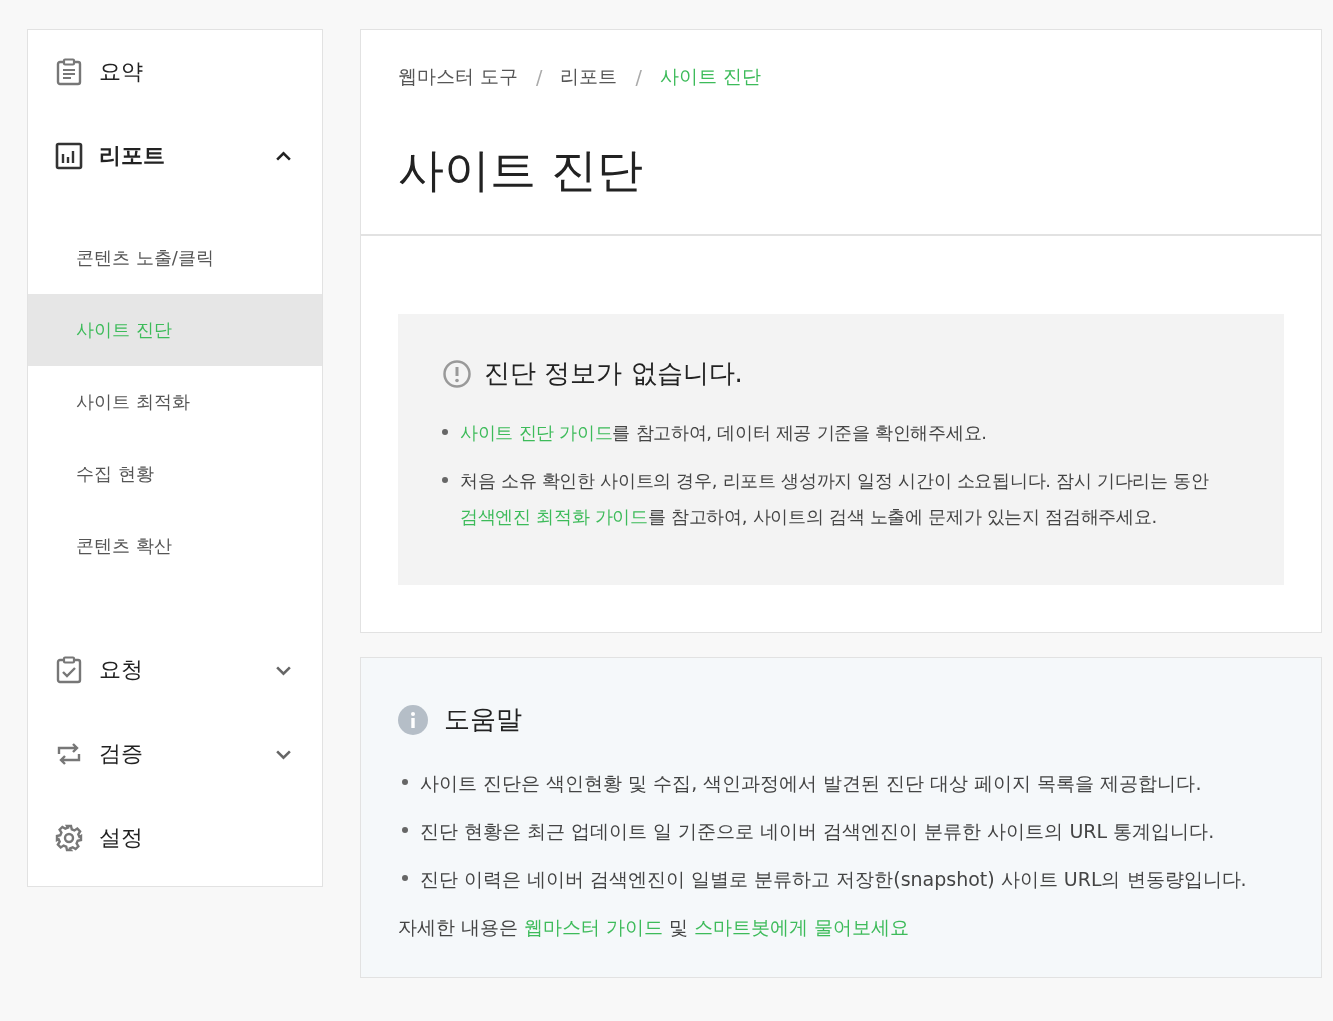  Describe the element at coordinates (175, 258) in the screenshot. I see `sidebar-subitem: 콘텐츠 노출/클릭` at that location.